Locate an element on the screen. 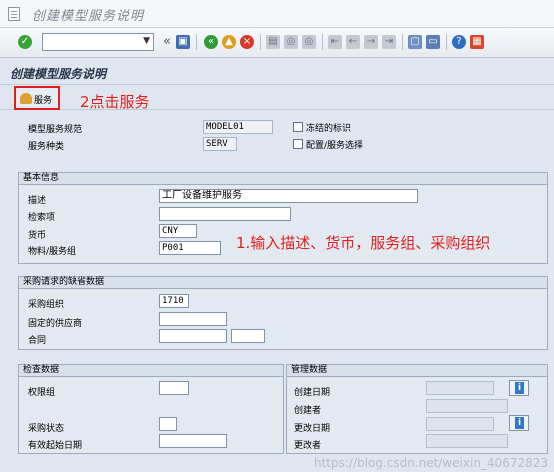  purch-status-input is located at coordinates (168, 424).